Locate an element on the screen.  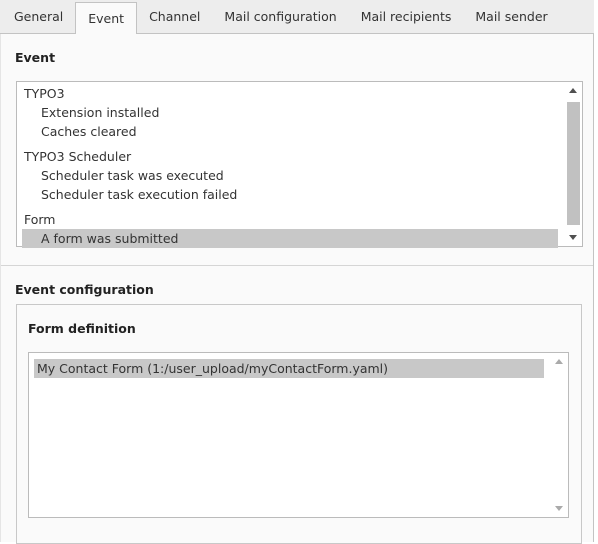
event-configuration-heading: Event configuration is located at coordinates (84, 289).